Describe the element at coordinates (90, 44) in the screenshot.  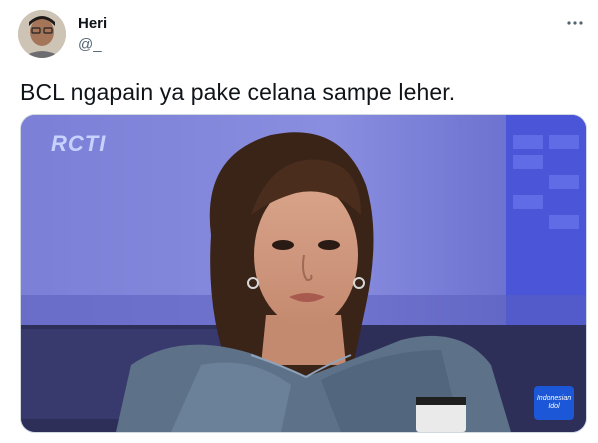
I see `author-handle: @_` at that location.